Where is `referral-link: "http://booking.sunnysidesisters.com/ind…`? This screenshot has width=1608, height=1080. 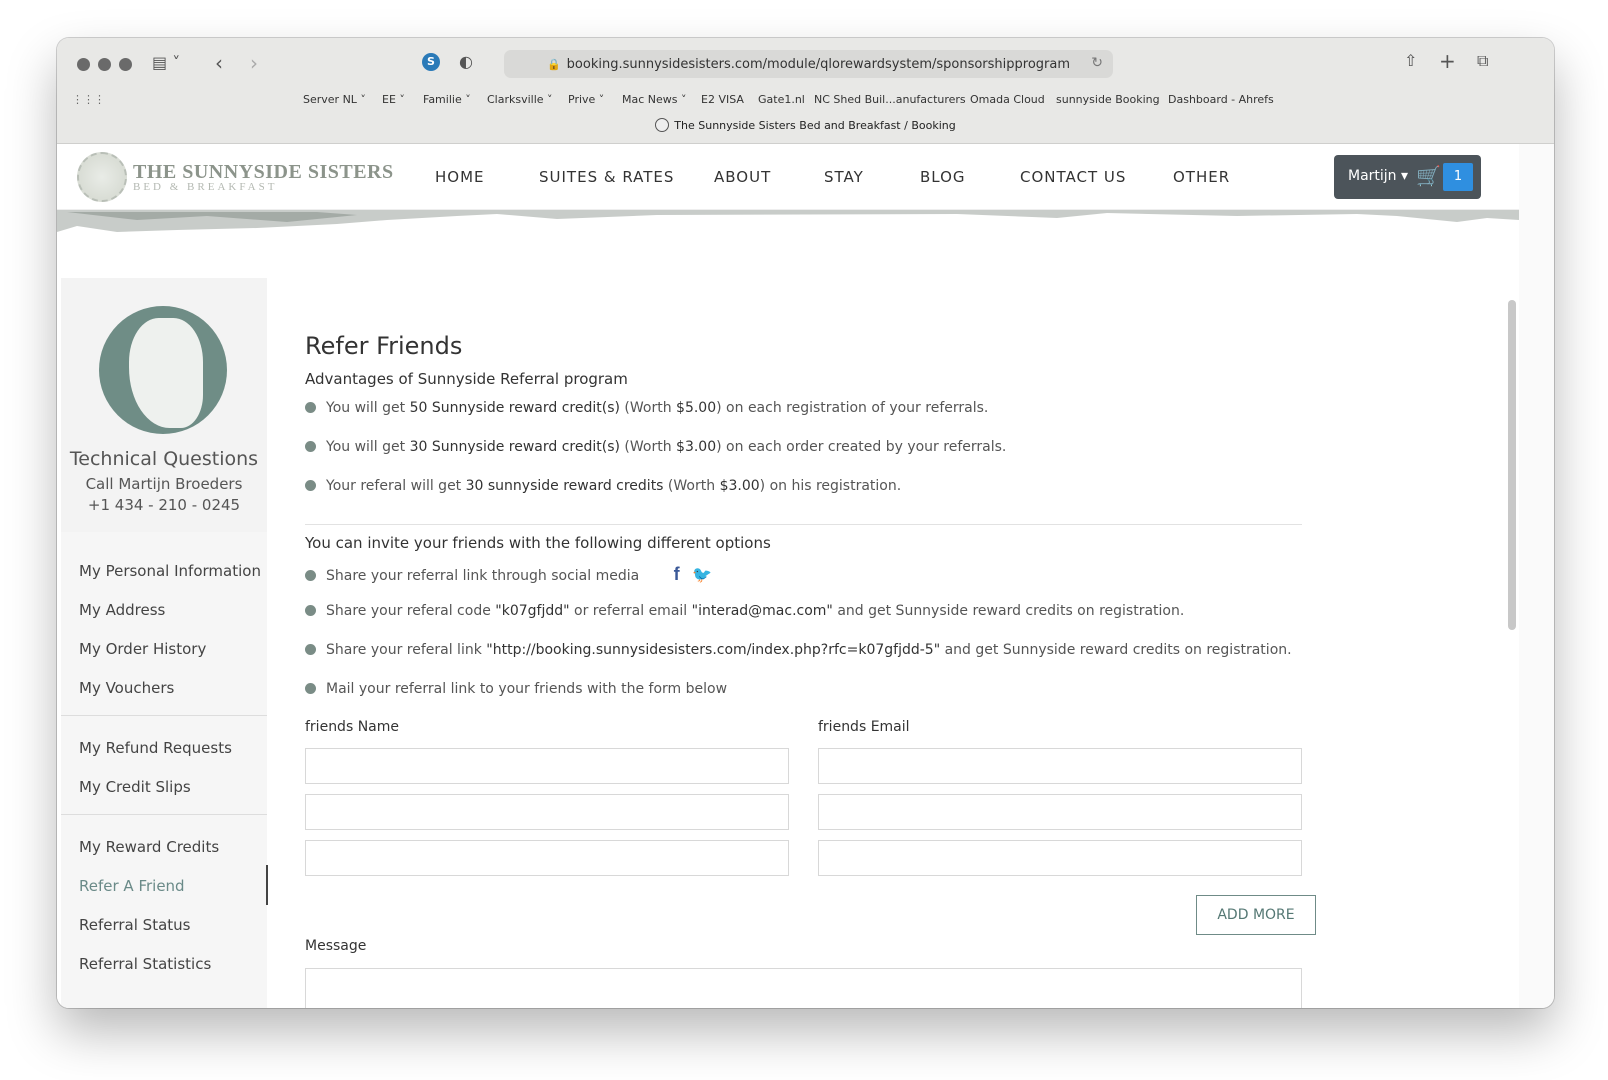
referral-link: "http://booking.sunnysidesisters.com/ind… is located at coordinates (713, 650).